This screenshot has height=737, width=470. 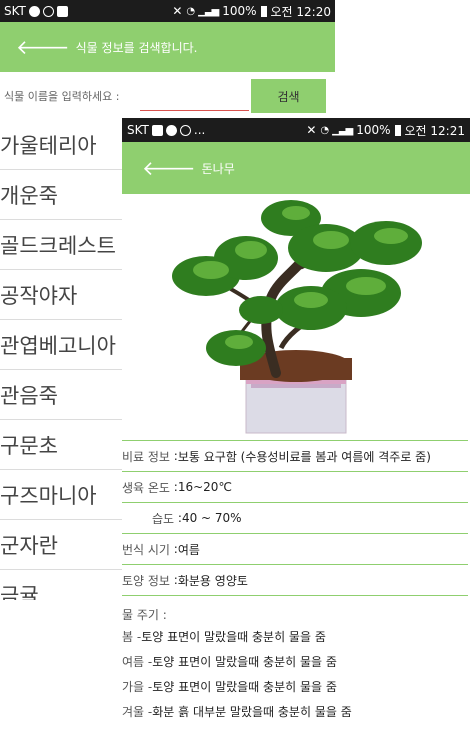 What do you see at coordinates (204, 487) in the screenshot?
I see `temperature-value: 16~20℃` at bounding box center [204, 487].